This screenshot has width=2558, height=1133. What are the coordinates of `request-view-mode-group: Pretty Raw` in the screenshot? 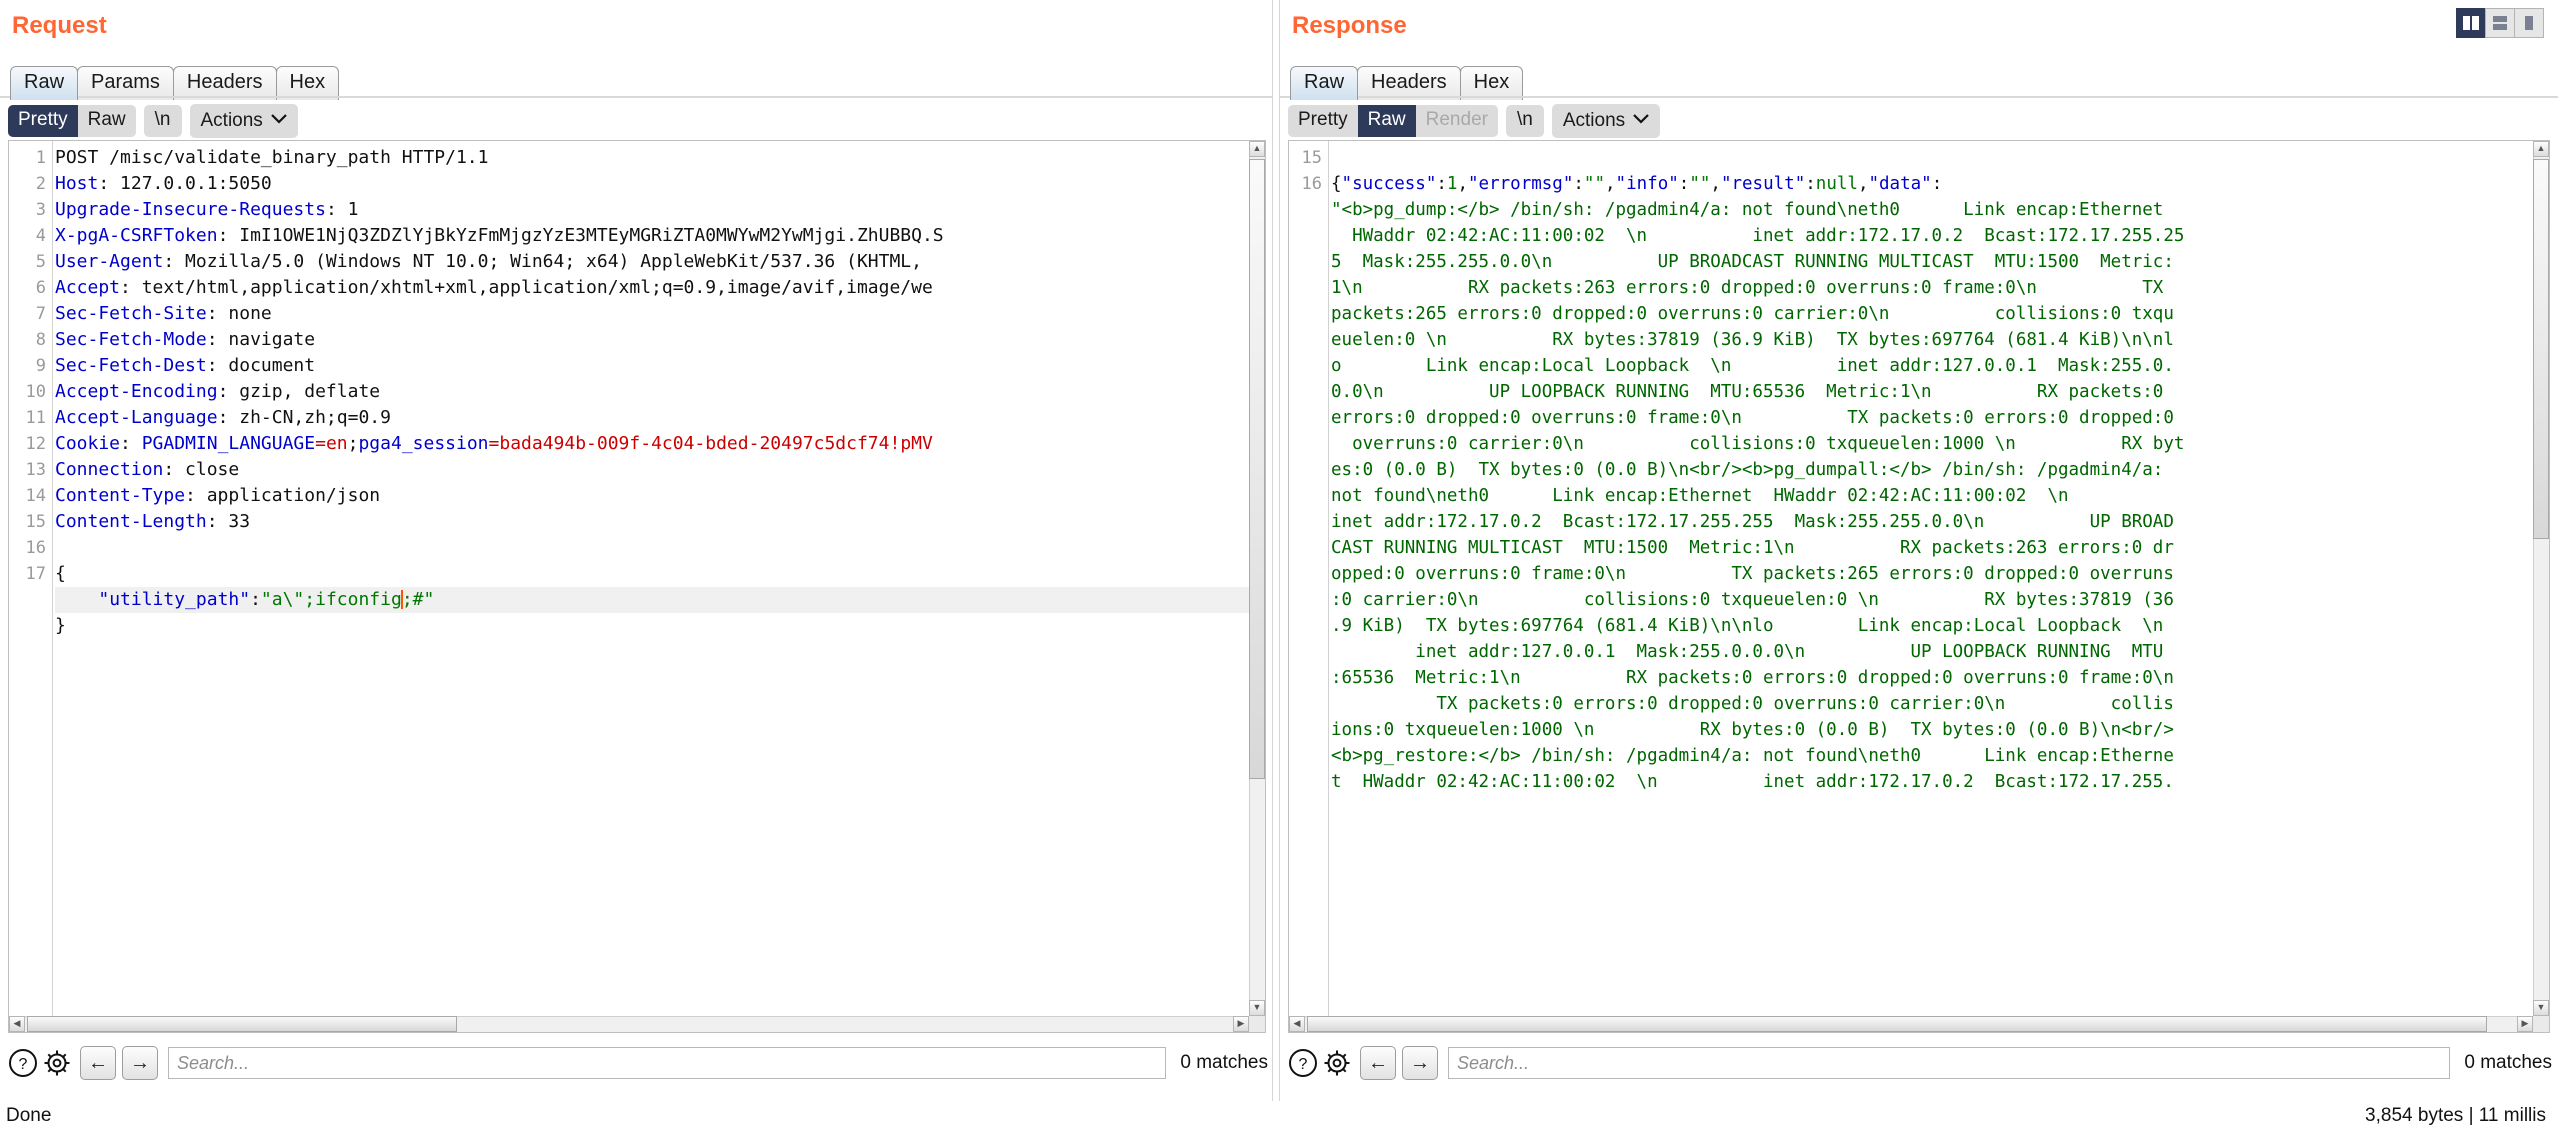 It's located at (72, 121).